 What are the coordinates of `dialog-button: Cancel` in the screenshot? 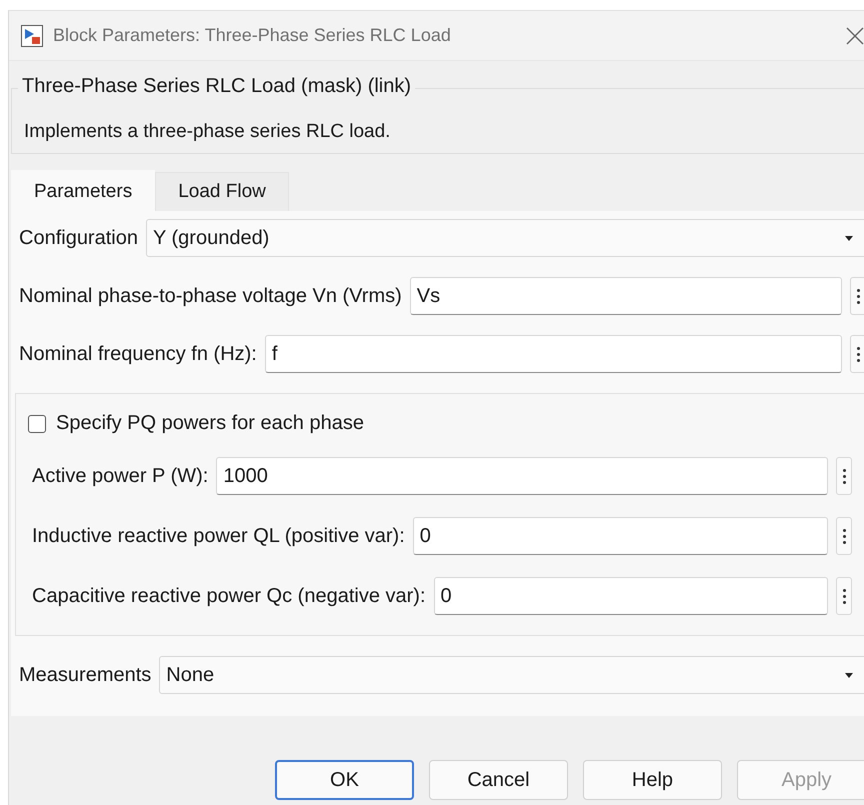 It's located at (498, 780).